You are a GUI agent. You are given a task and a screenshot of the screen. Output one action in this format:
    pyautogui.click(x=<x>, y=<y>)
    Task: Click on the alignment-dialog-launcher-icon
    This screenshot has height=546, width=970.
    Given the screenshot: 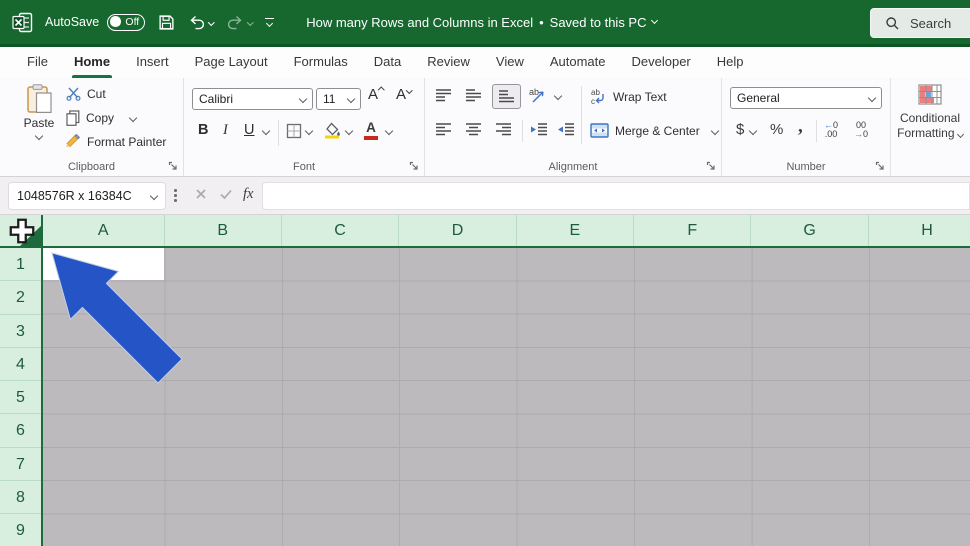 What is the action you would take?
    pyautogui.click(x=711, y=166)
    